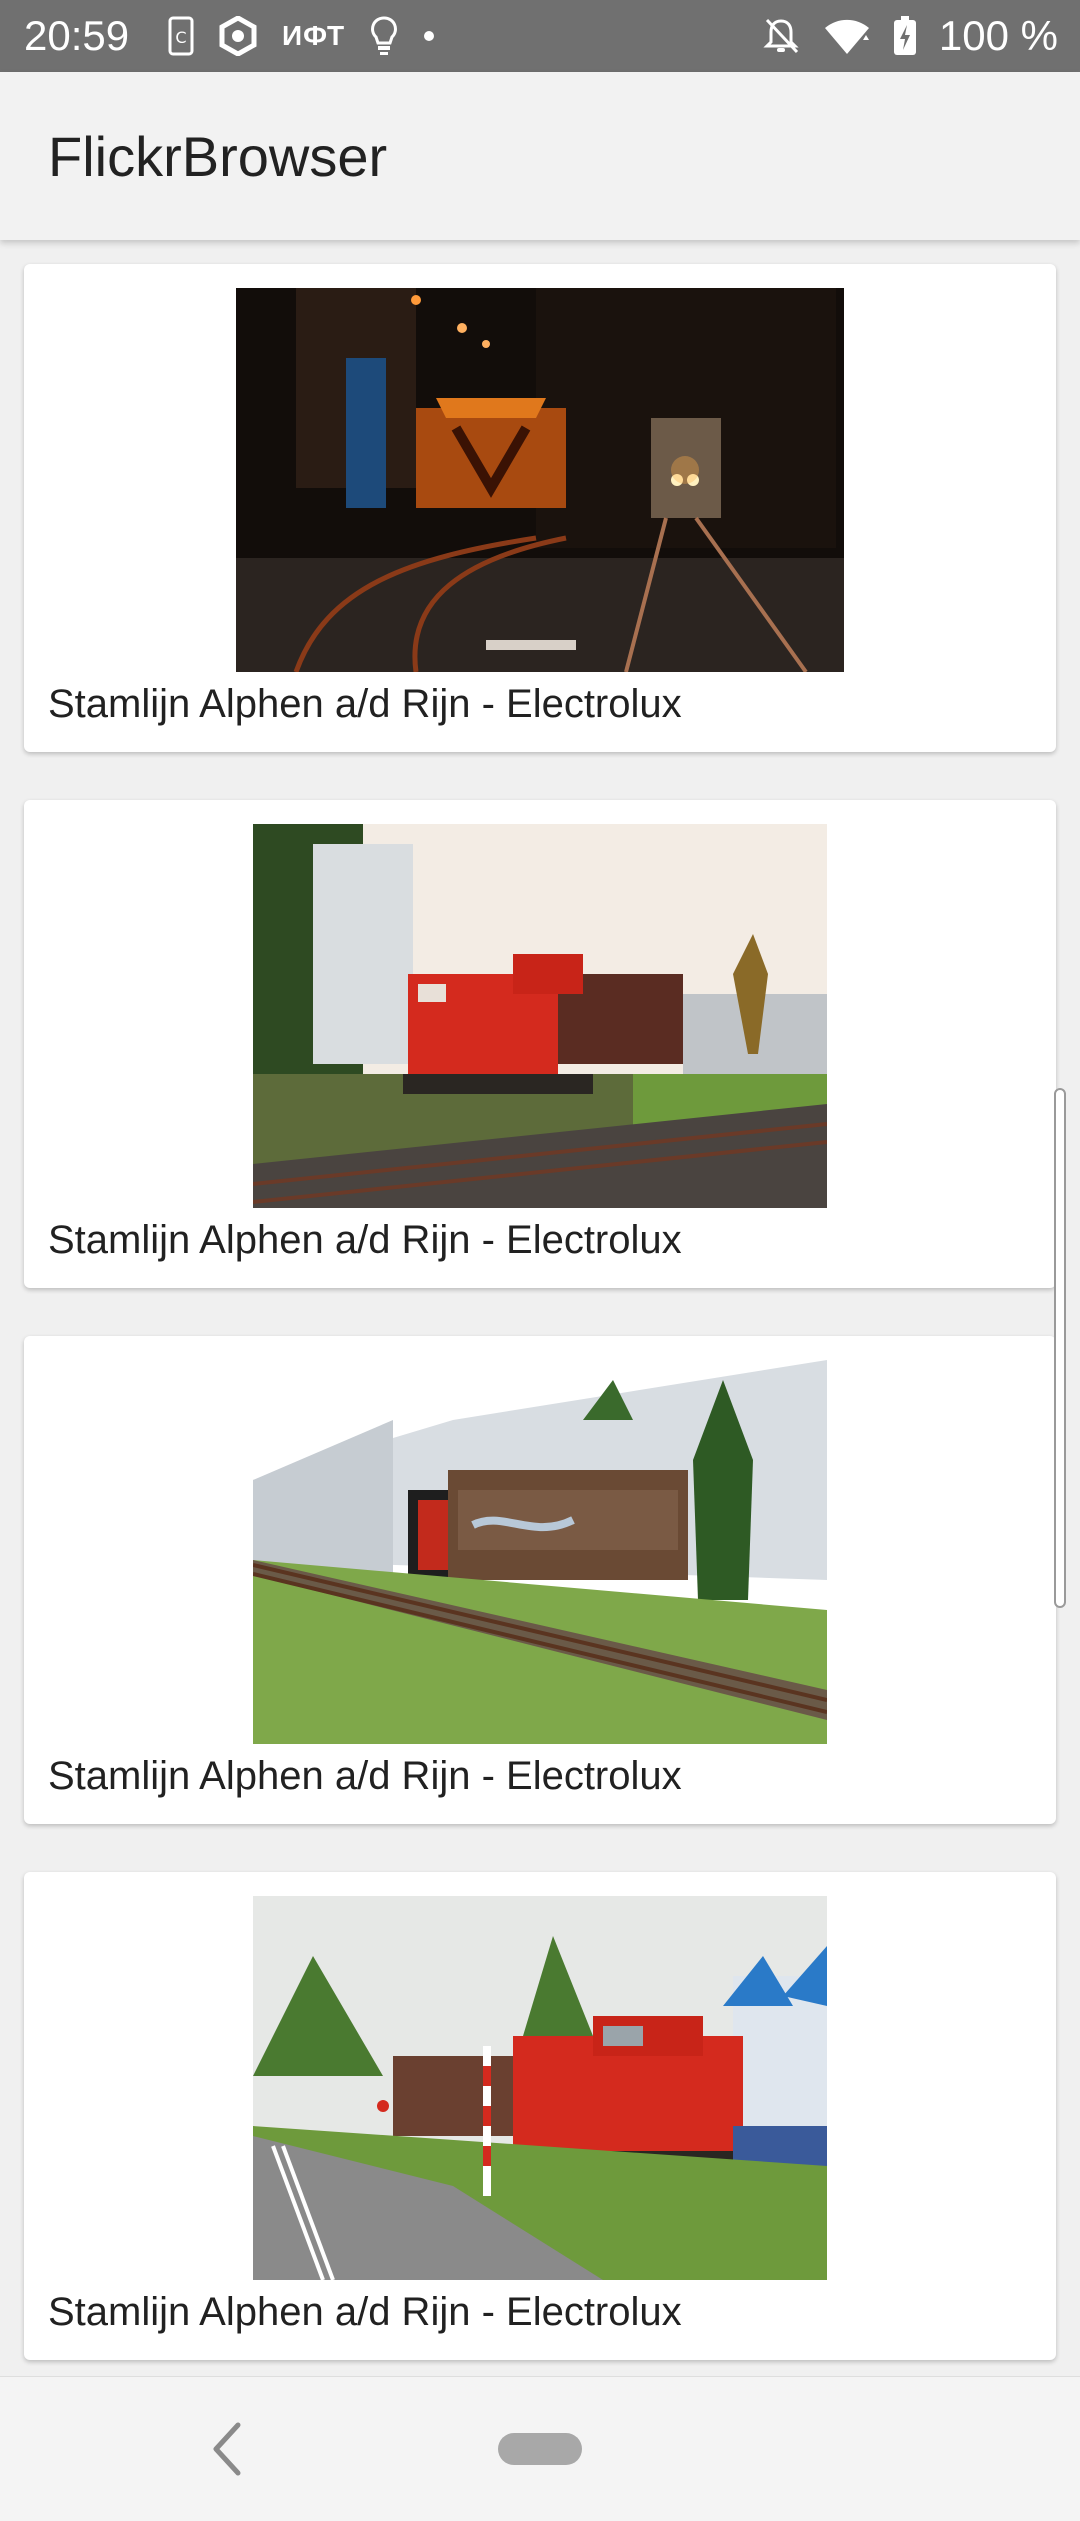 Image resolution: width=1080 pixels, height=2521 pixels. I want to click on navigation-bar, so click(540, 2448).